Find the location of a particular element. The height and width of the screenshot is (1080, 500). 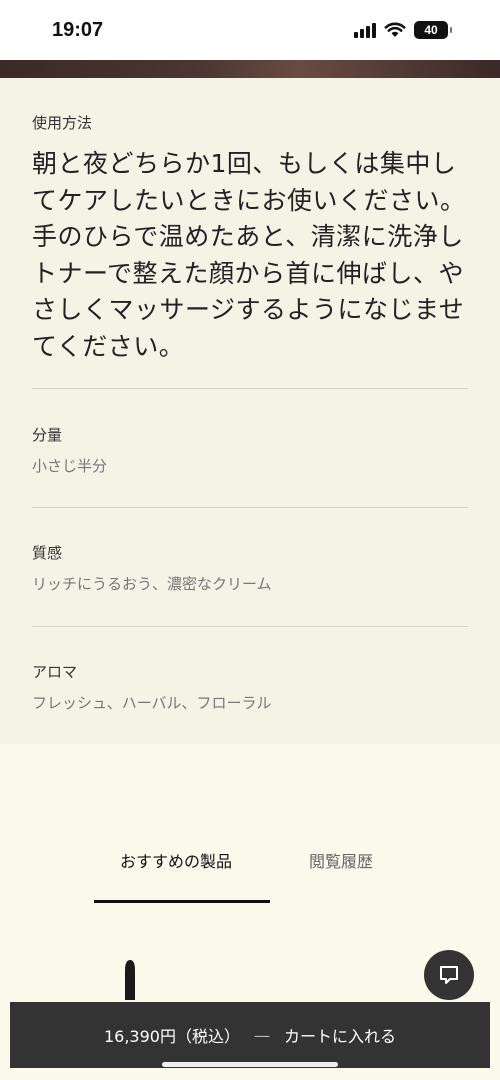

detail-title: 質感 is located at coordinates (47, 553).